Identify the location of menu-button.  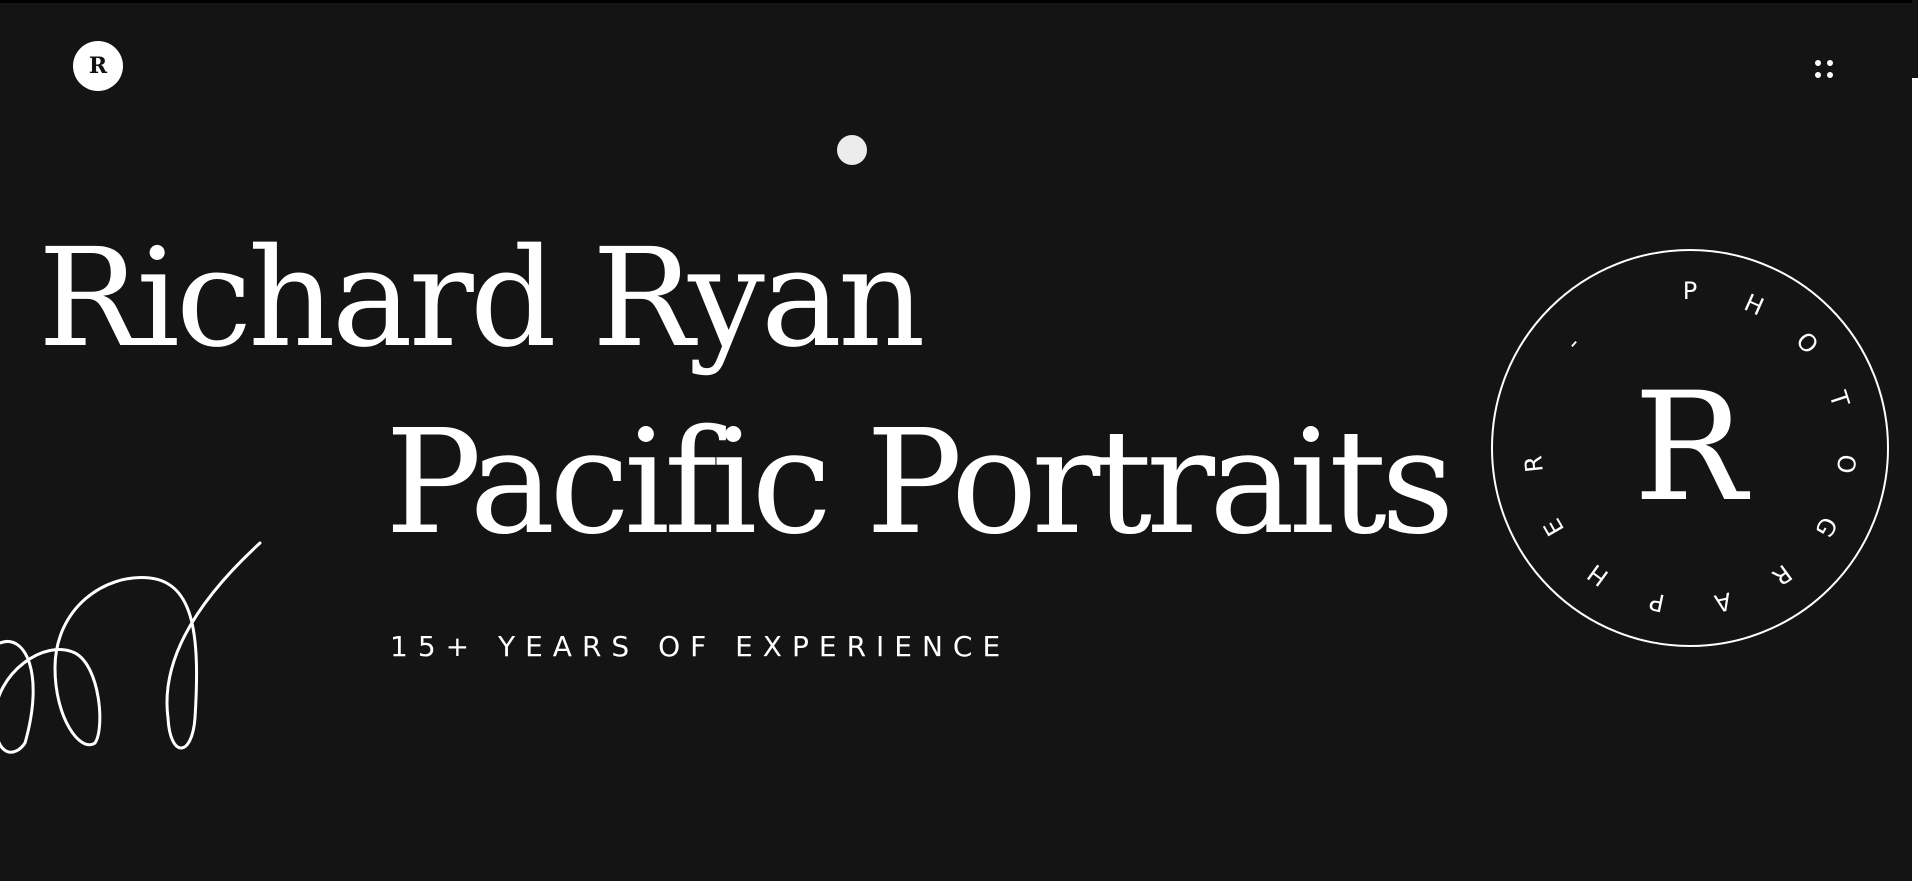
(1825, 70).